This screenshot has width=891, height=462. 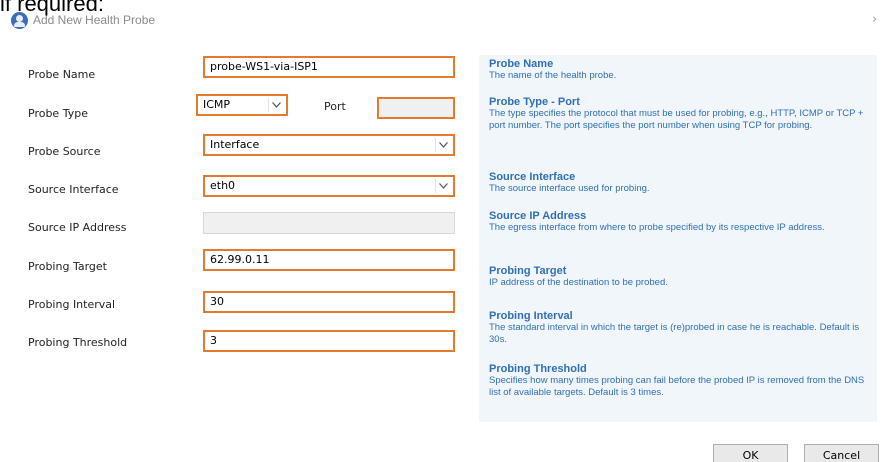 I want to click on help-title: Probe Type - Port, so click(x=534, y=102).